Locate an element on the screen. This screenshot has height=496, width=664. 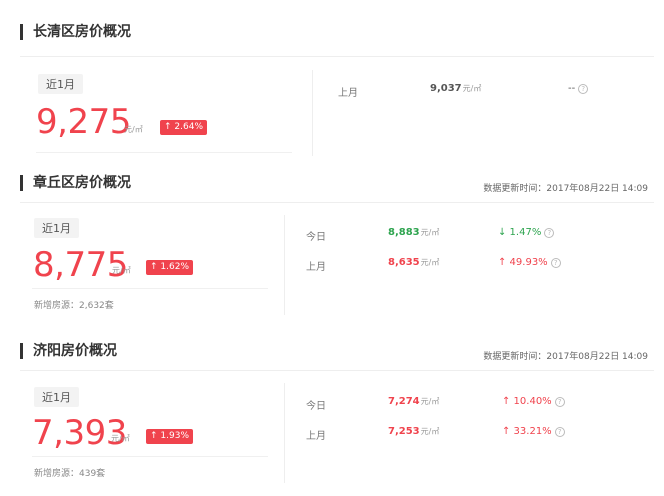
row-value-number: 7,253 is located at coordinates (404, 431).